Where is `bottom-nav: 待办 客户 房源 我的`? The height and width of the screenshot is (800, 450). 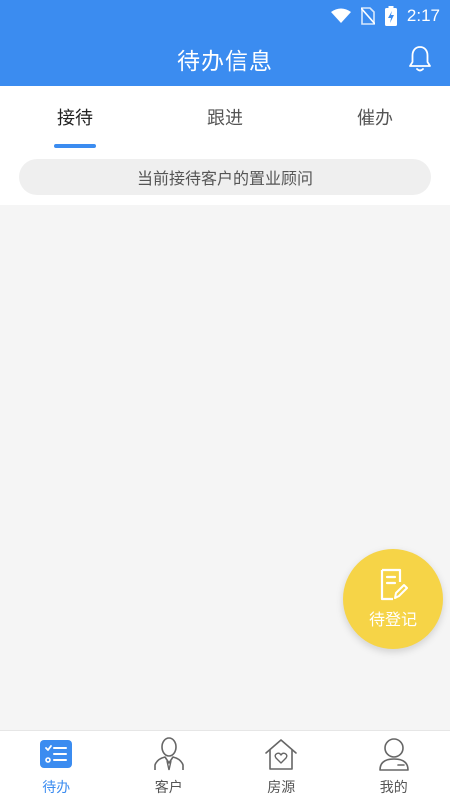
bottom-nav: 待办 客户 房源 我的 is located at coordinates (225, 765).